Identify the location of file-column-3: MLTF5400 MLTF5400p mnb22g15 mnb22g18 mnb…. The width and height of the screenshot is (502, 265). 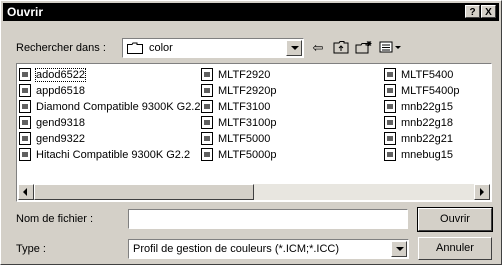
(421, 115).